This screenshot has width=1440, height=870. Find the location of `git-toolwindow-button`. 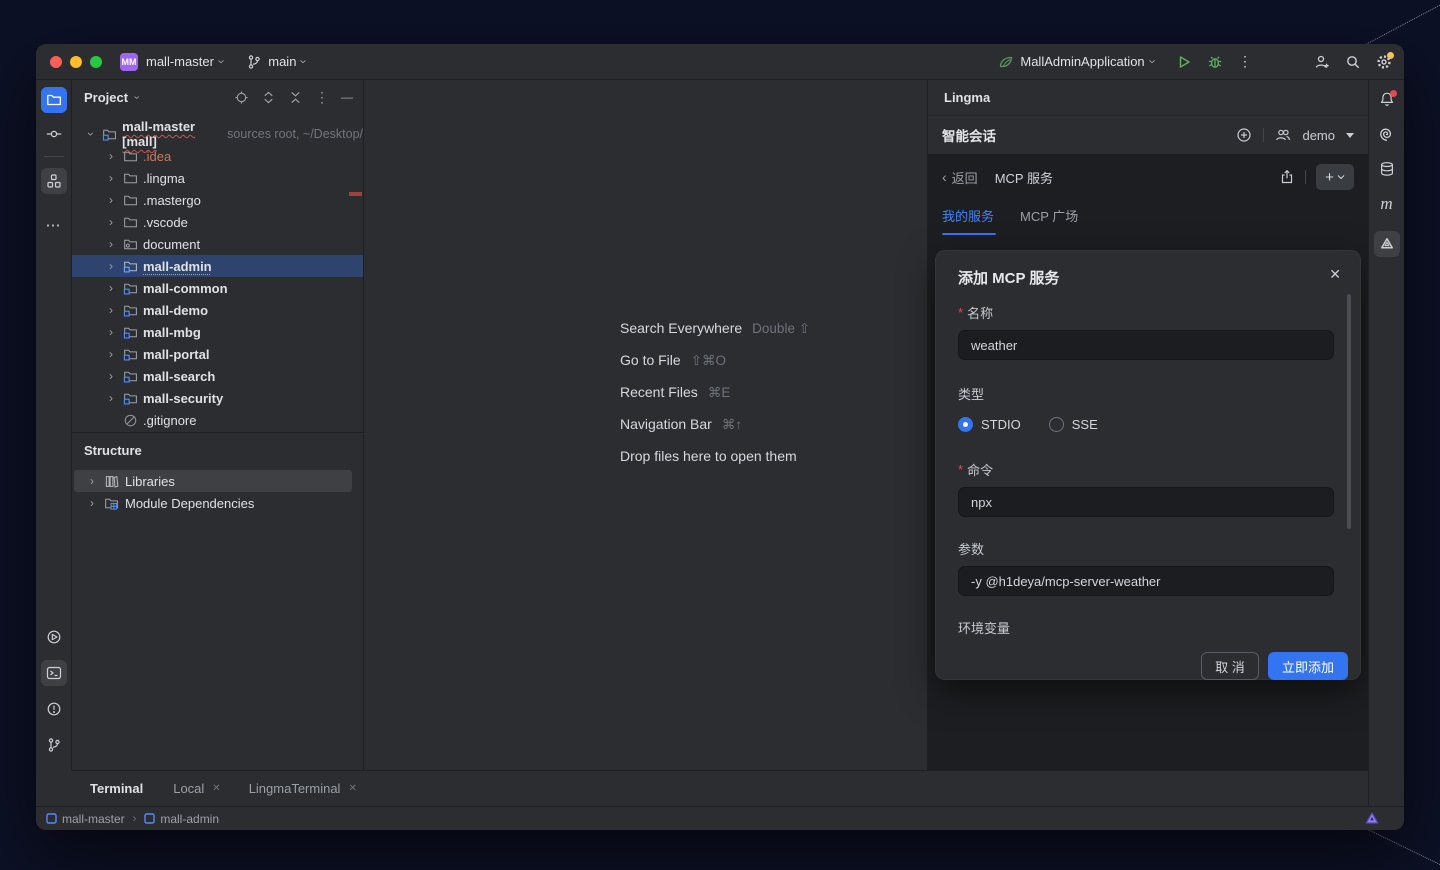

git-toolwindow-button is located at coordinates (54, 745).